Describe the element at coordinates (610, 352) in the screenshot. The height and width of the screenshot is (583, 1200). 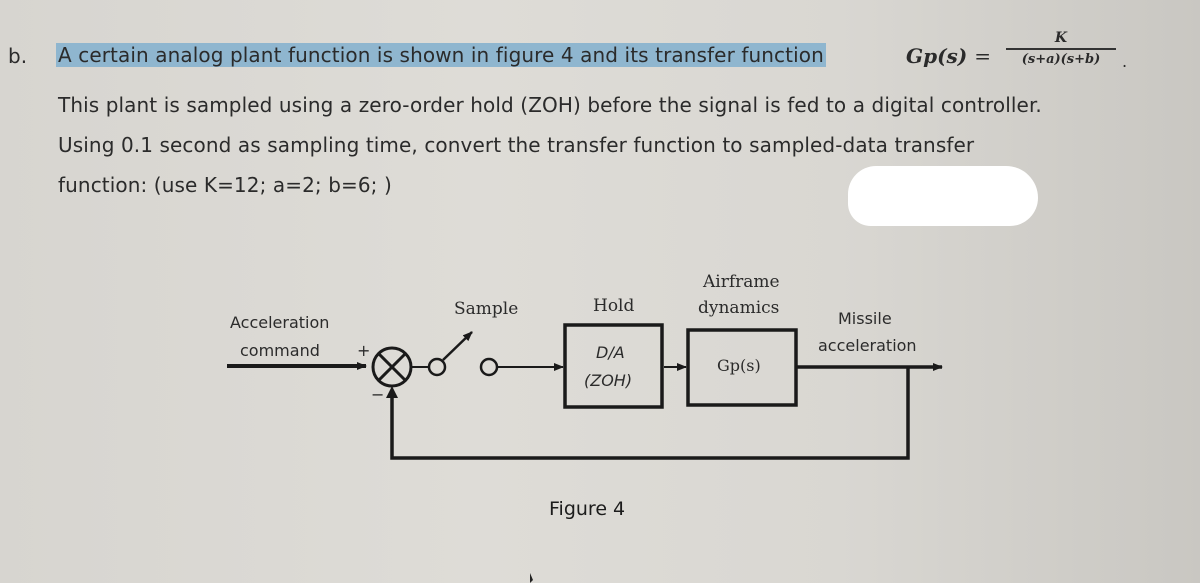
I see `hold-block-line1: D/A` at that location.